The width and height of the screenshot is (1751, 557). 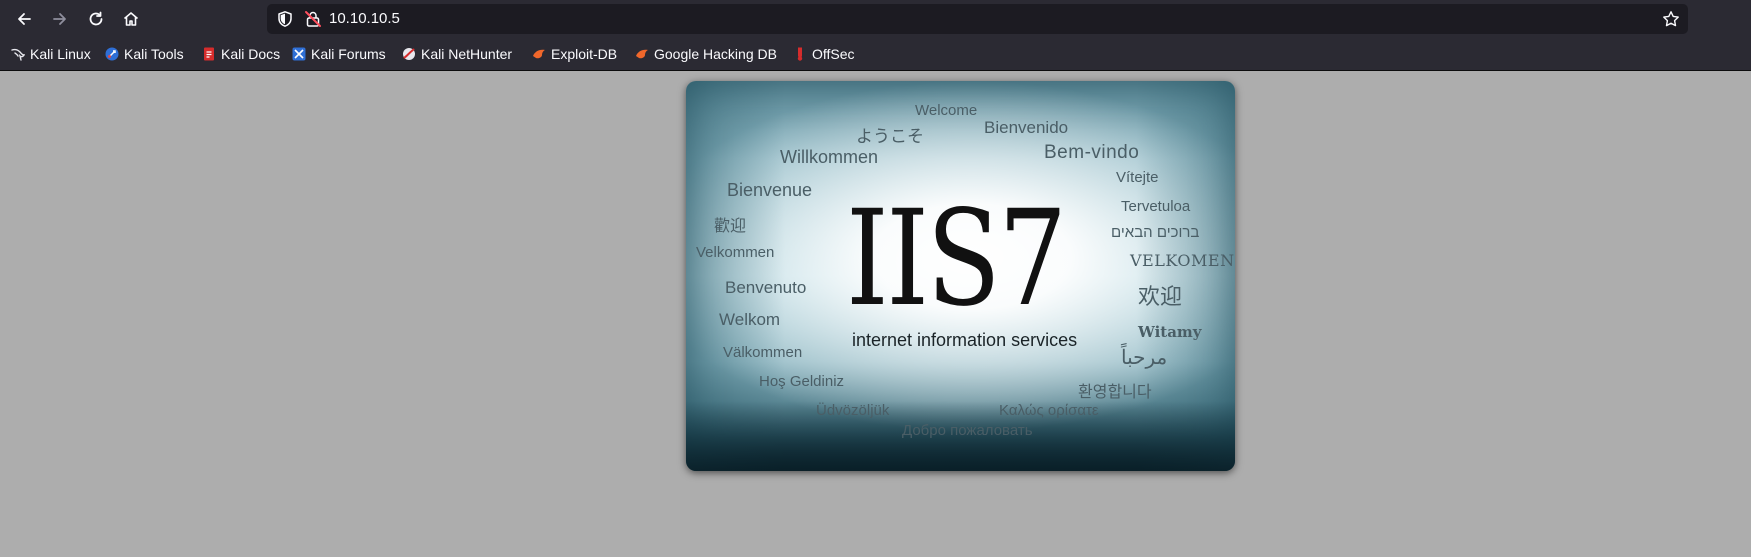 What do you see at coordinates (890, 136) in the screenshot?
I see `welcome-word: ようこそ` at bounding box center [890, 136].